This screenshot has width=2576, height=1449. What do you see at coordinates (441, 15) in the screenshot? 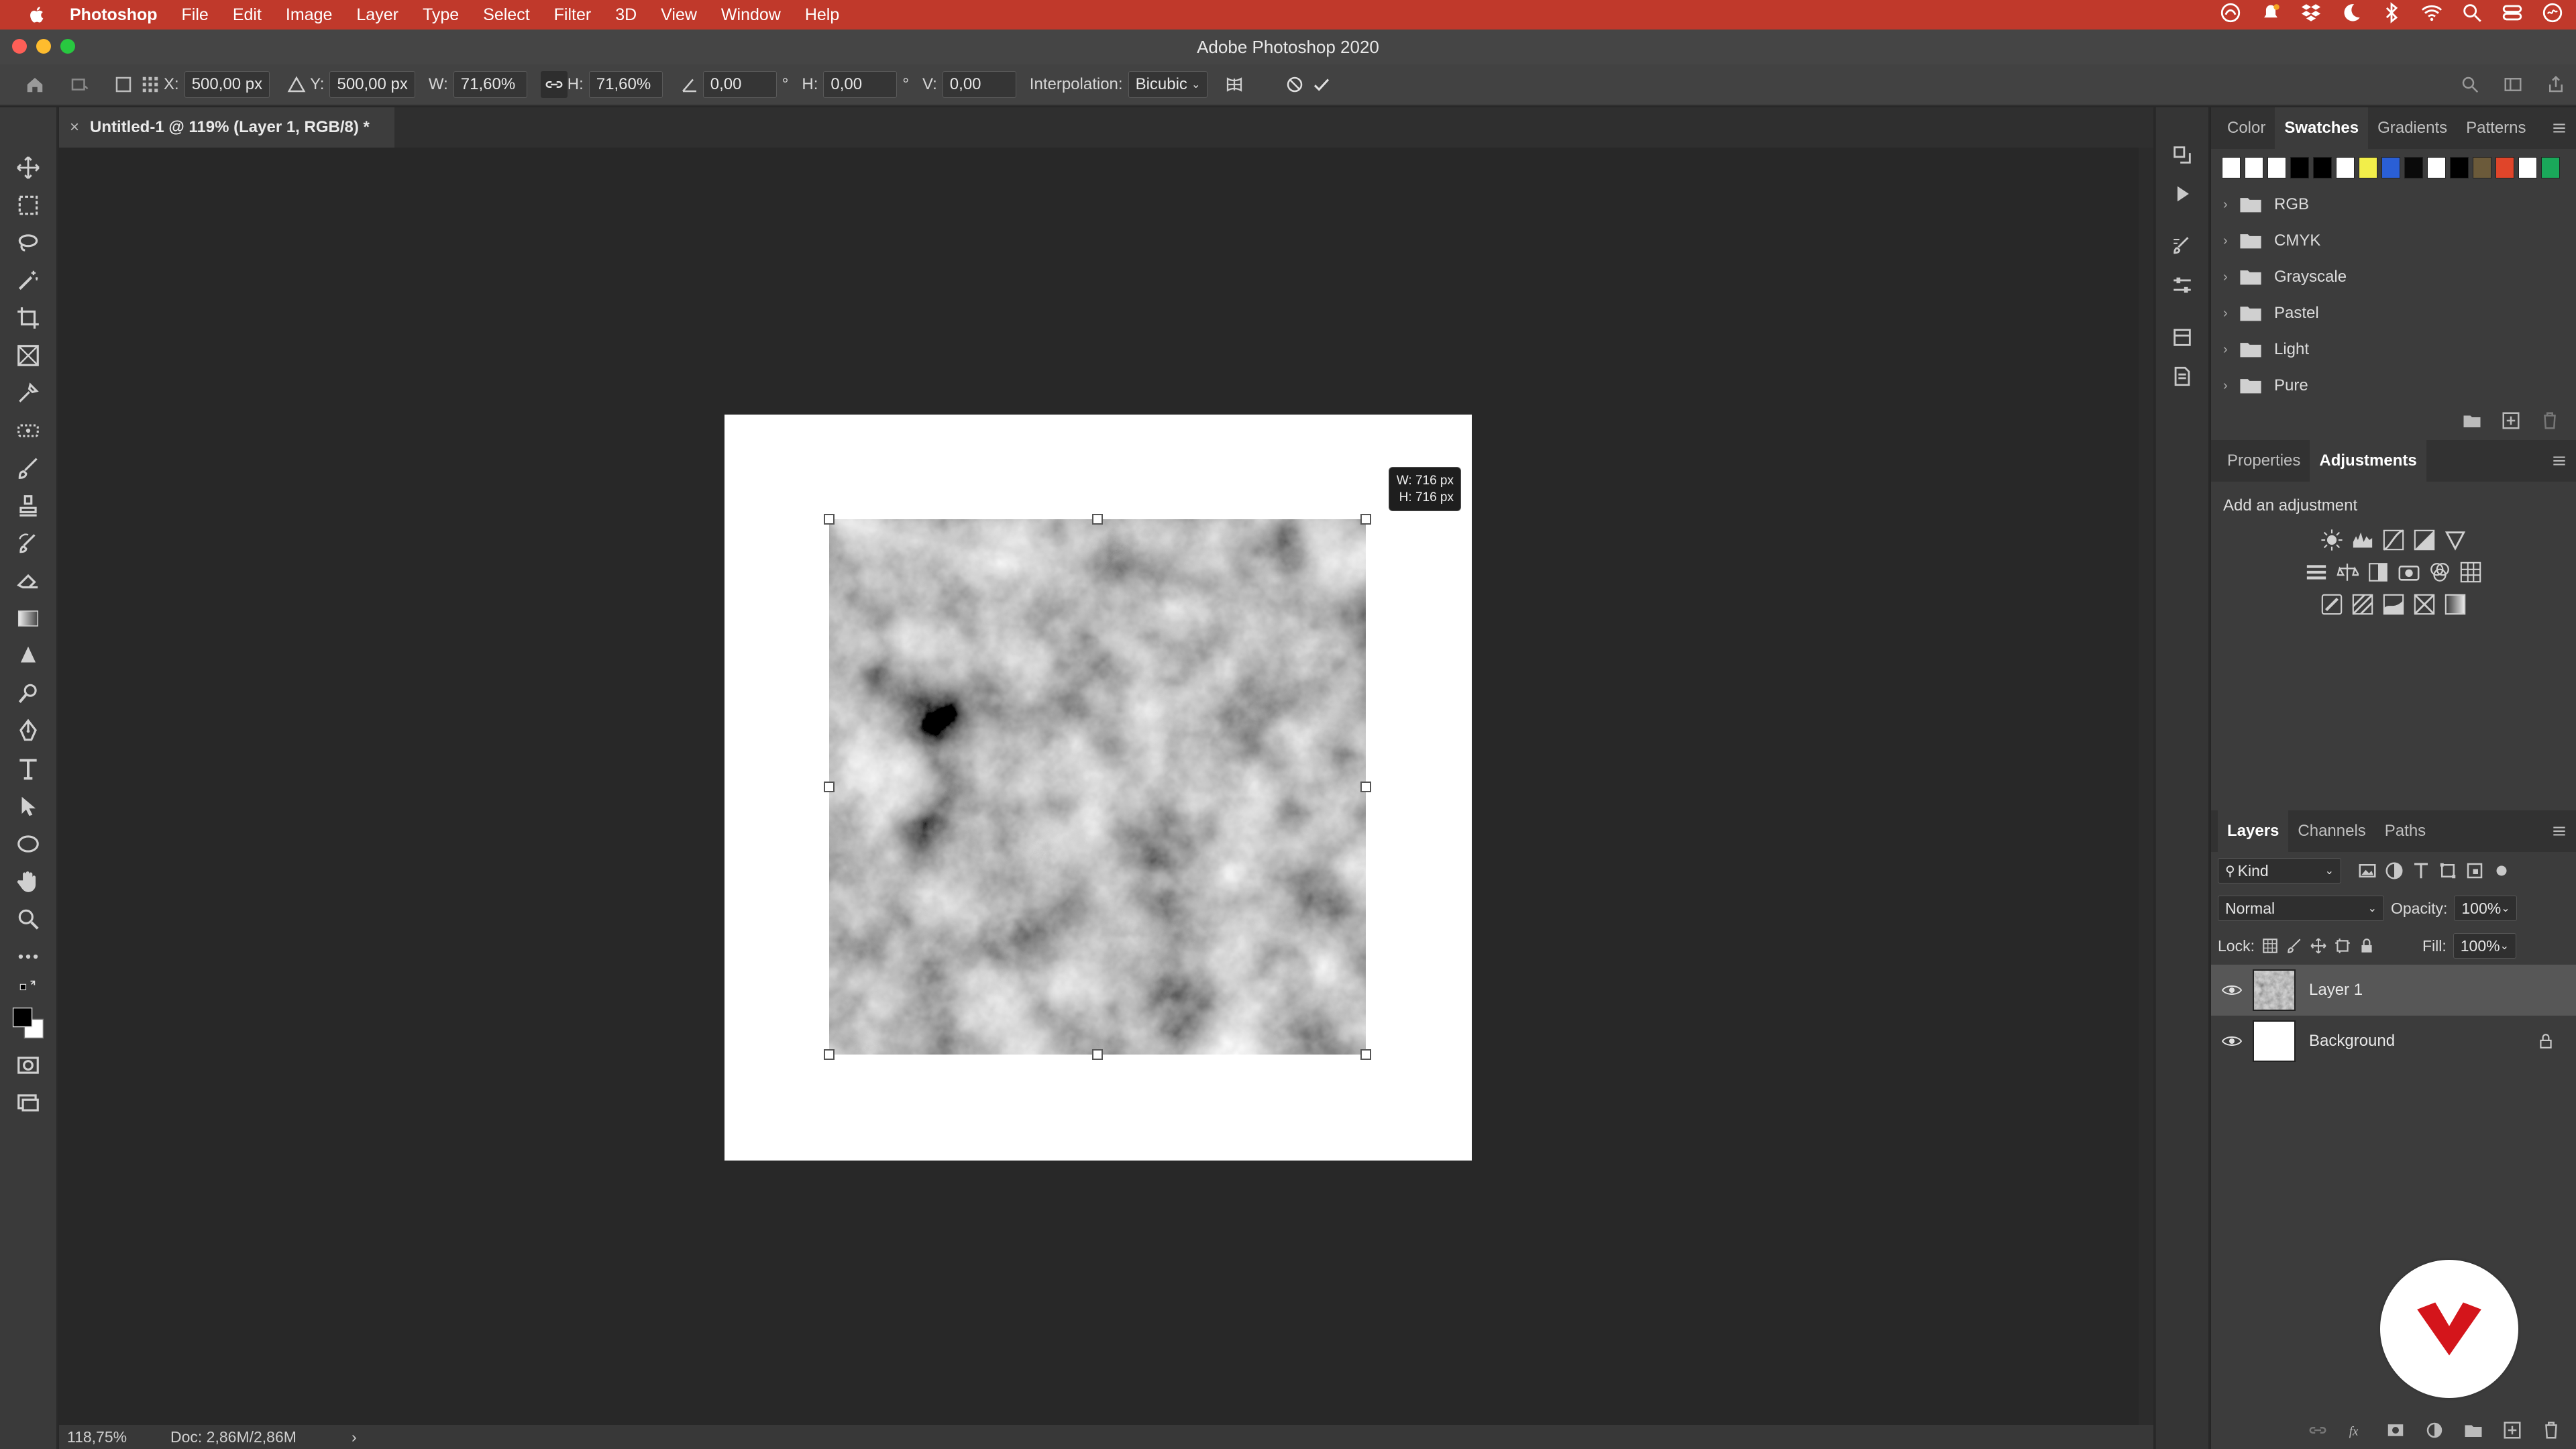
I see `menu-type: Type` at bounding box center [441, 15].